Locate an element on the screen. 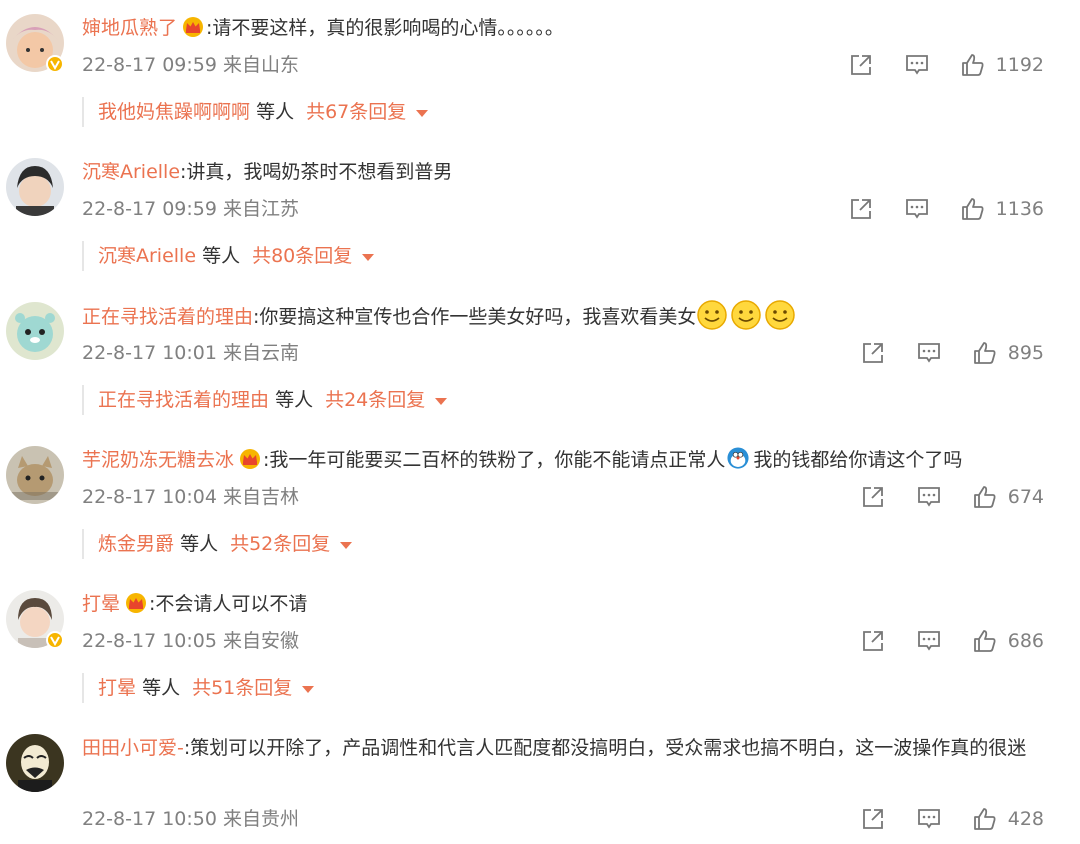  comment-actions: 674 is located at coordinates (937, 497).